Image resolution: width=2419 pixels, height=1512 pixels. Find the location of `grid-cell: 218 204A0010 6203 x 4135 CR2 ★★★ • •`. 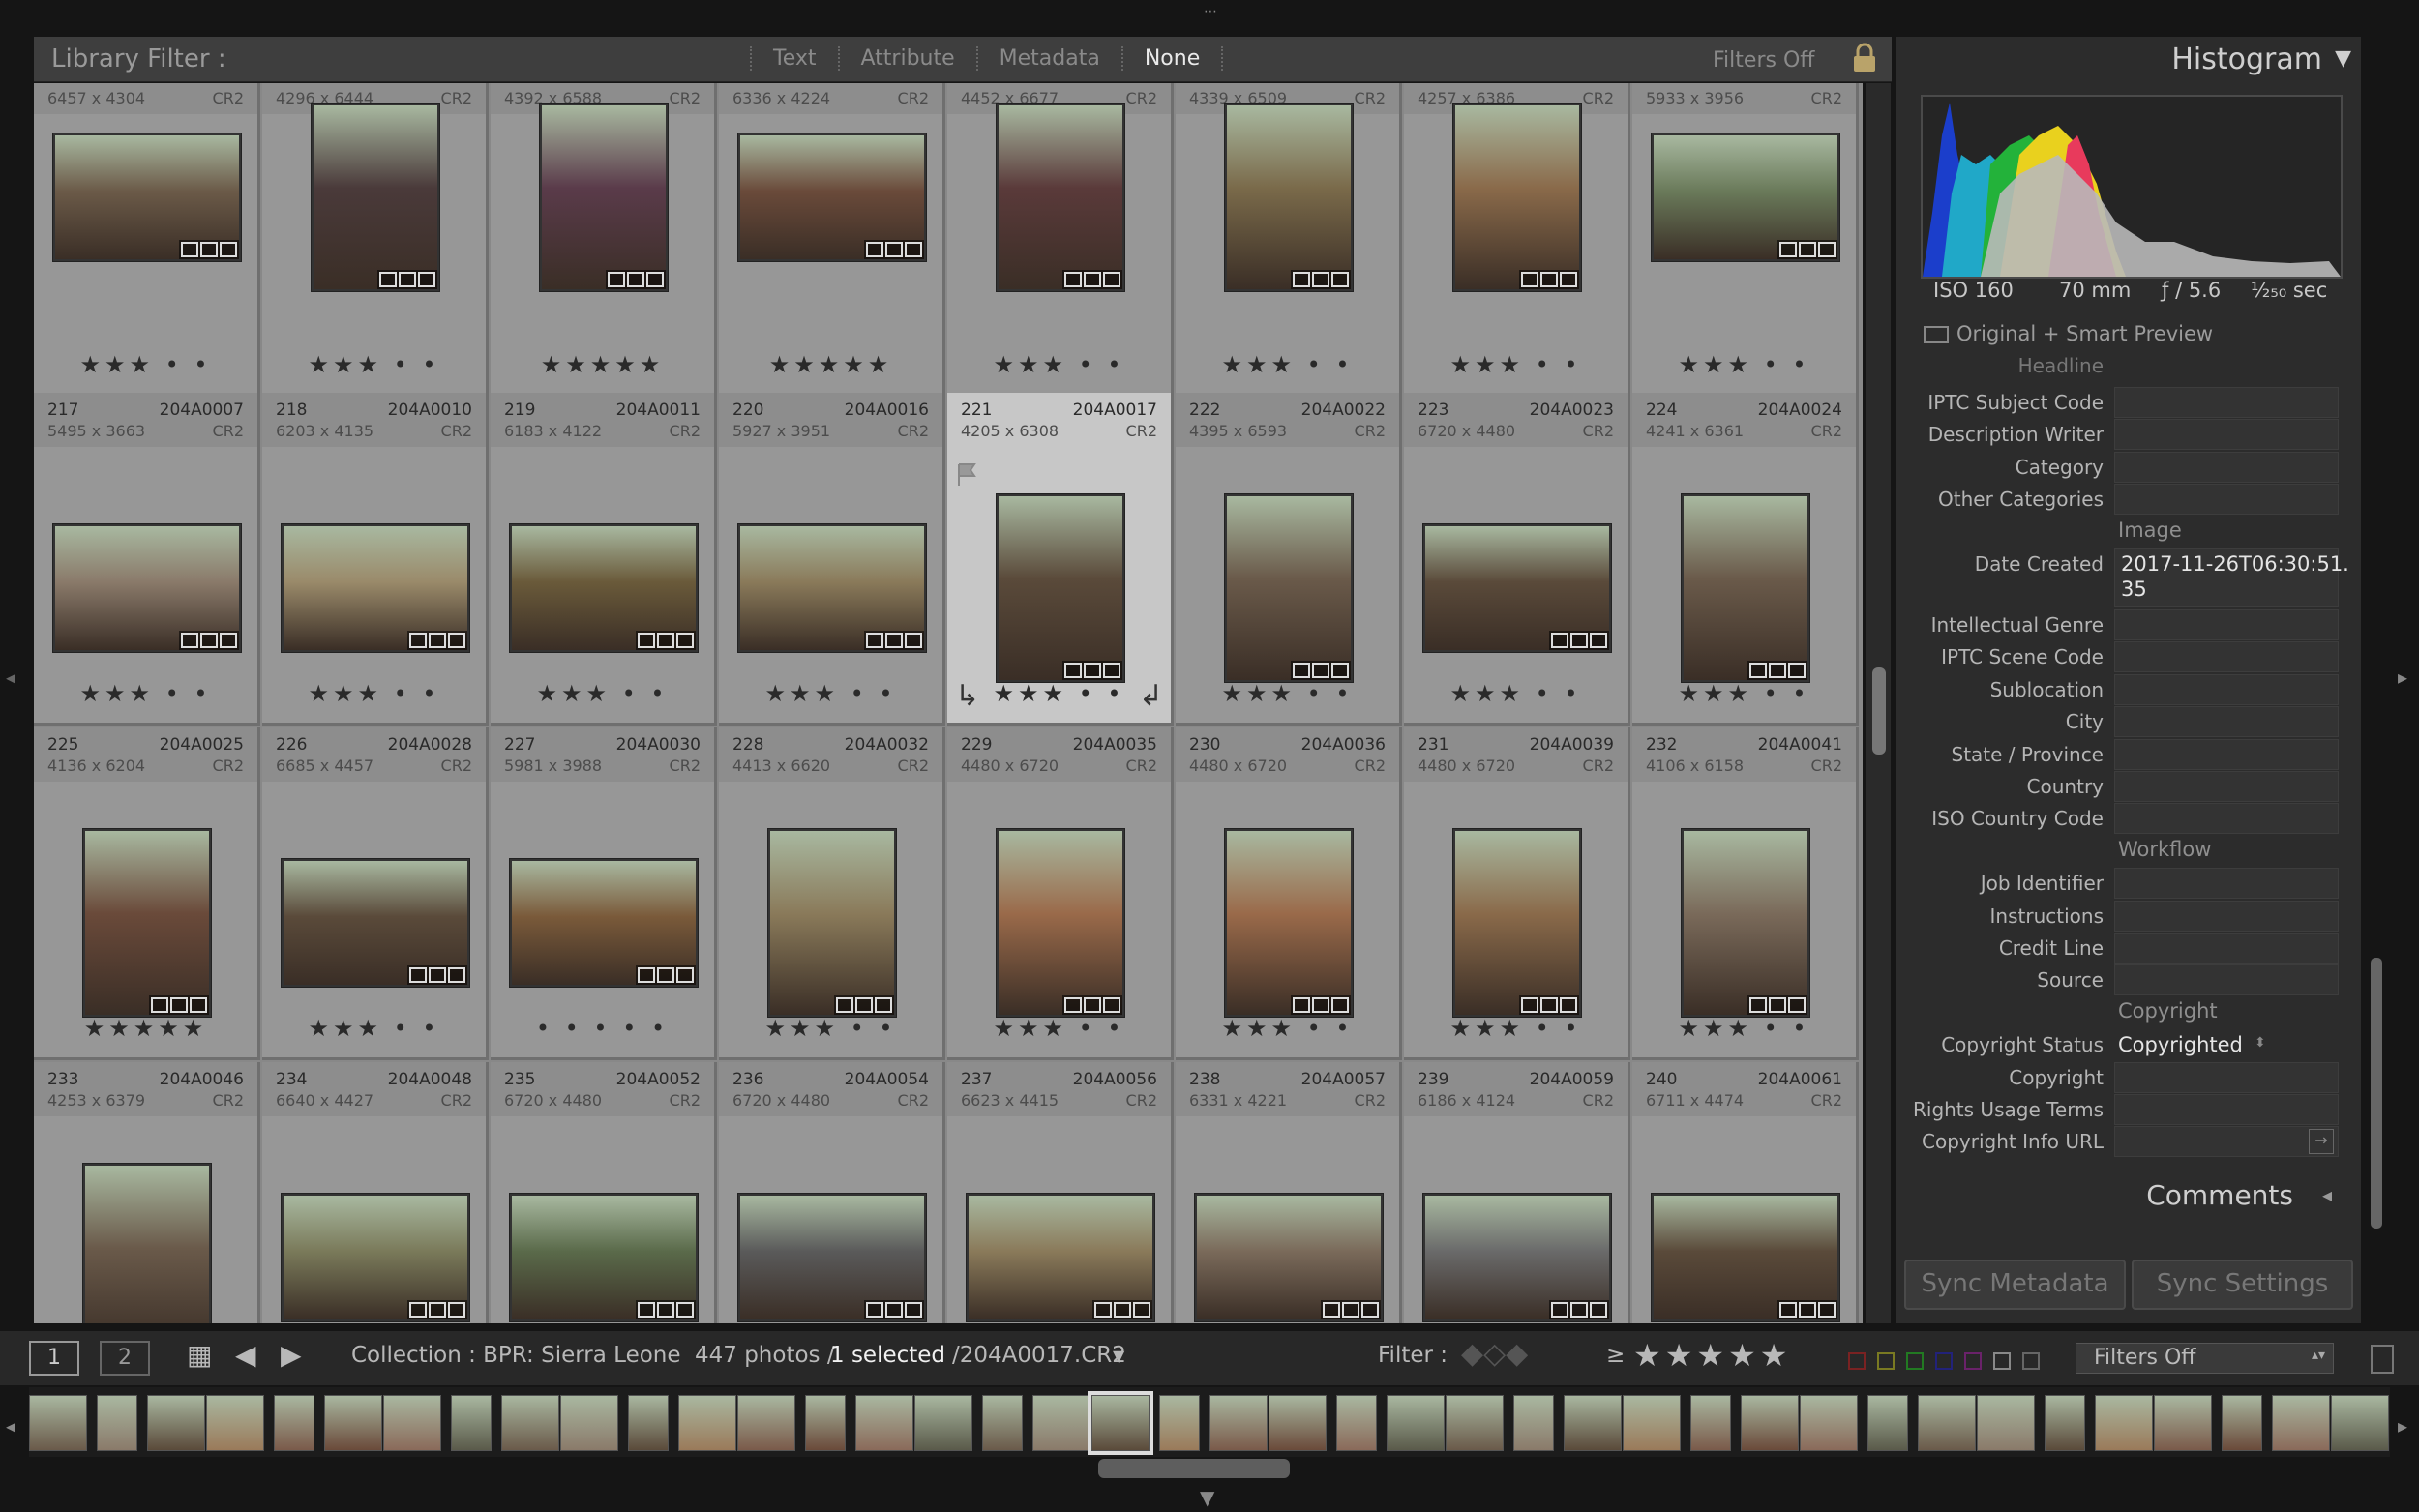

grid-cell: 218 204A0010 6203 x 4135 CR2 ★★★ • • is located at coordinates (376, 559).